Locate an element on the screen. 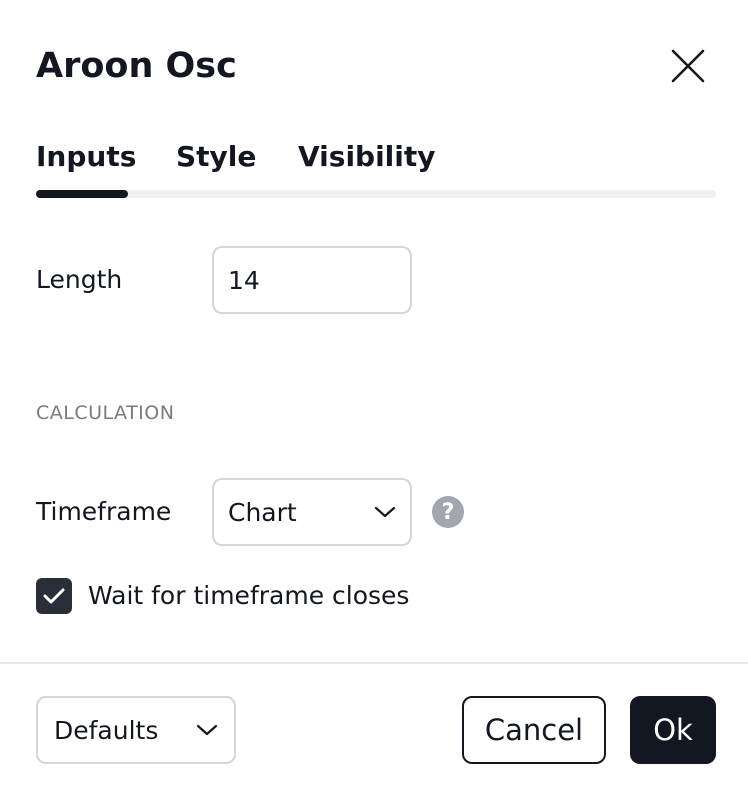 The image size is (748, 790). dialog-title: Aroon Osc is located at coordinates (136, 66).